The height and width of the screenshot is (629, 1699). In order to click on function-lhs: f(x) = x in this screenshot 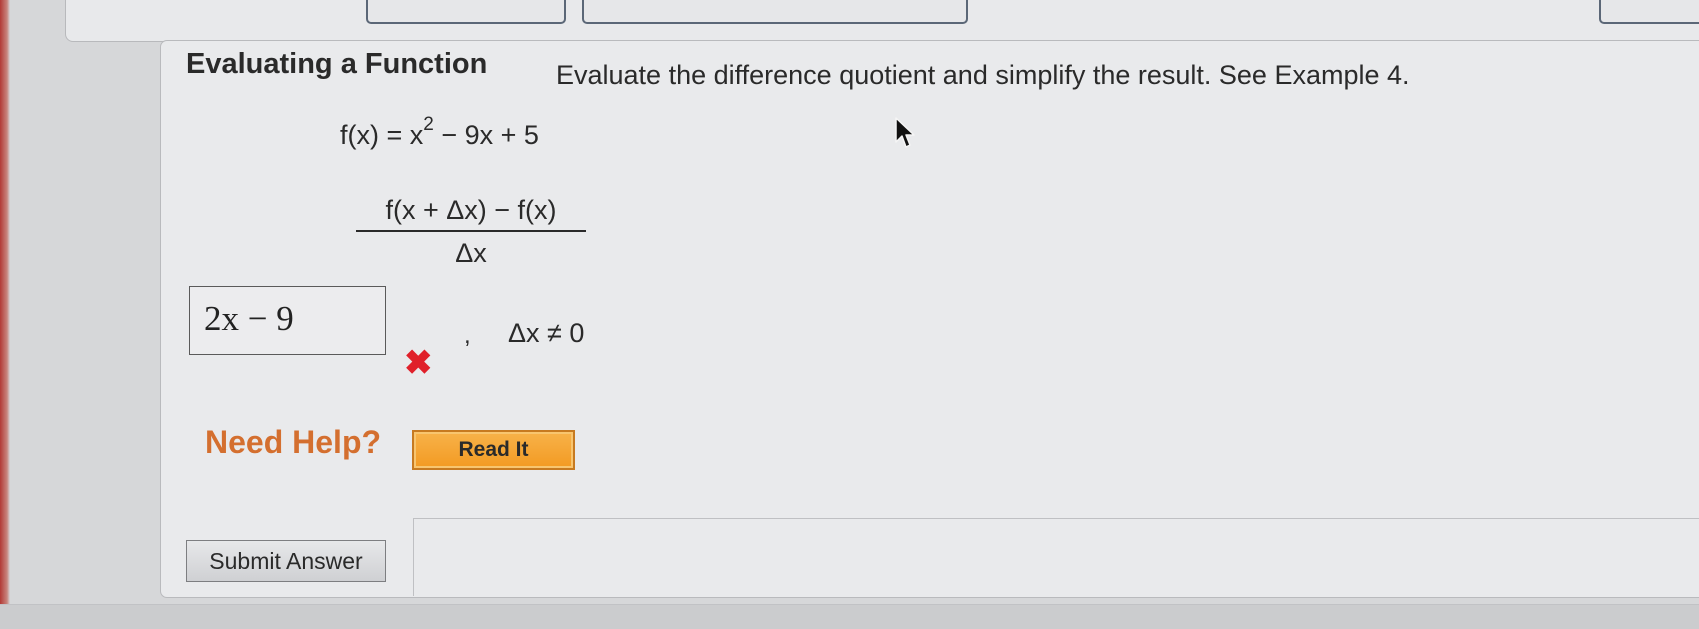, I will do `click(382, 135)`.